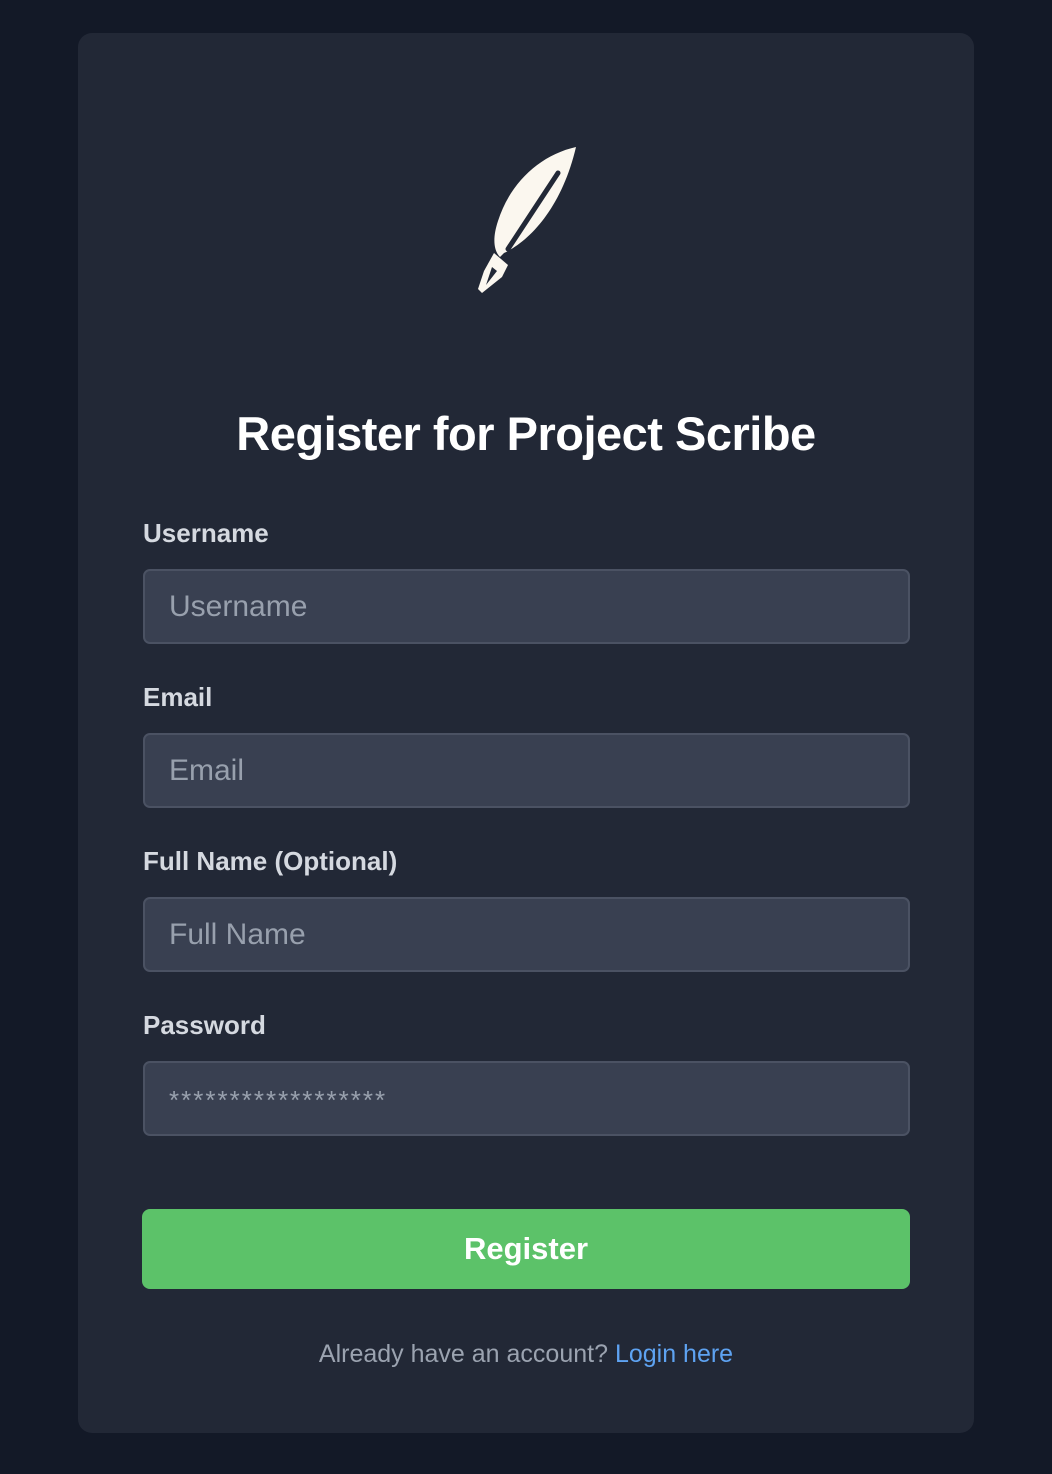 The width and height of the screenshot is (1052, 1474). I want to click on password-input, so click(526, 1098).